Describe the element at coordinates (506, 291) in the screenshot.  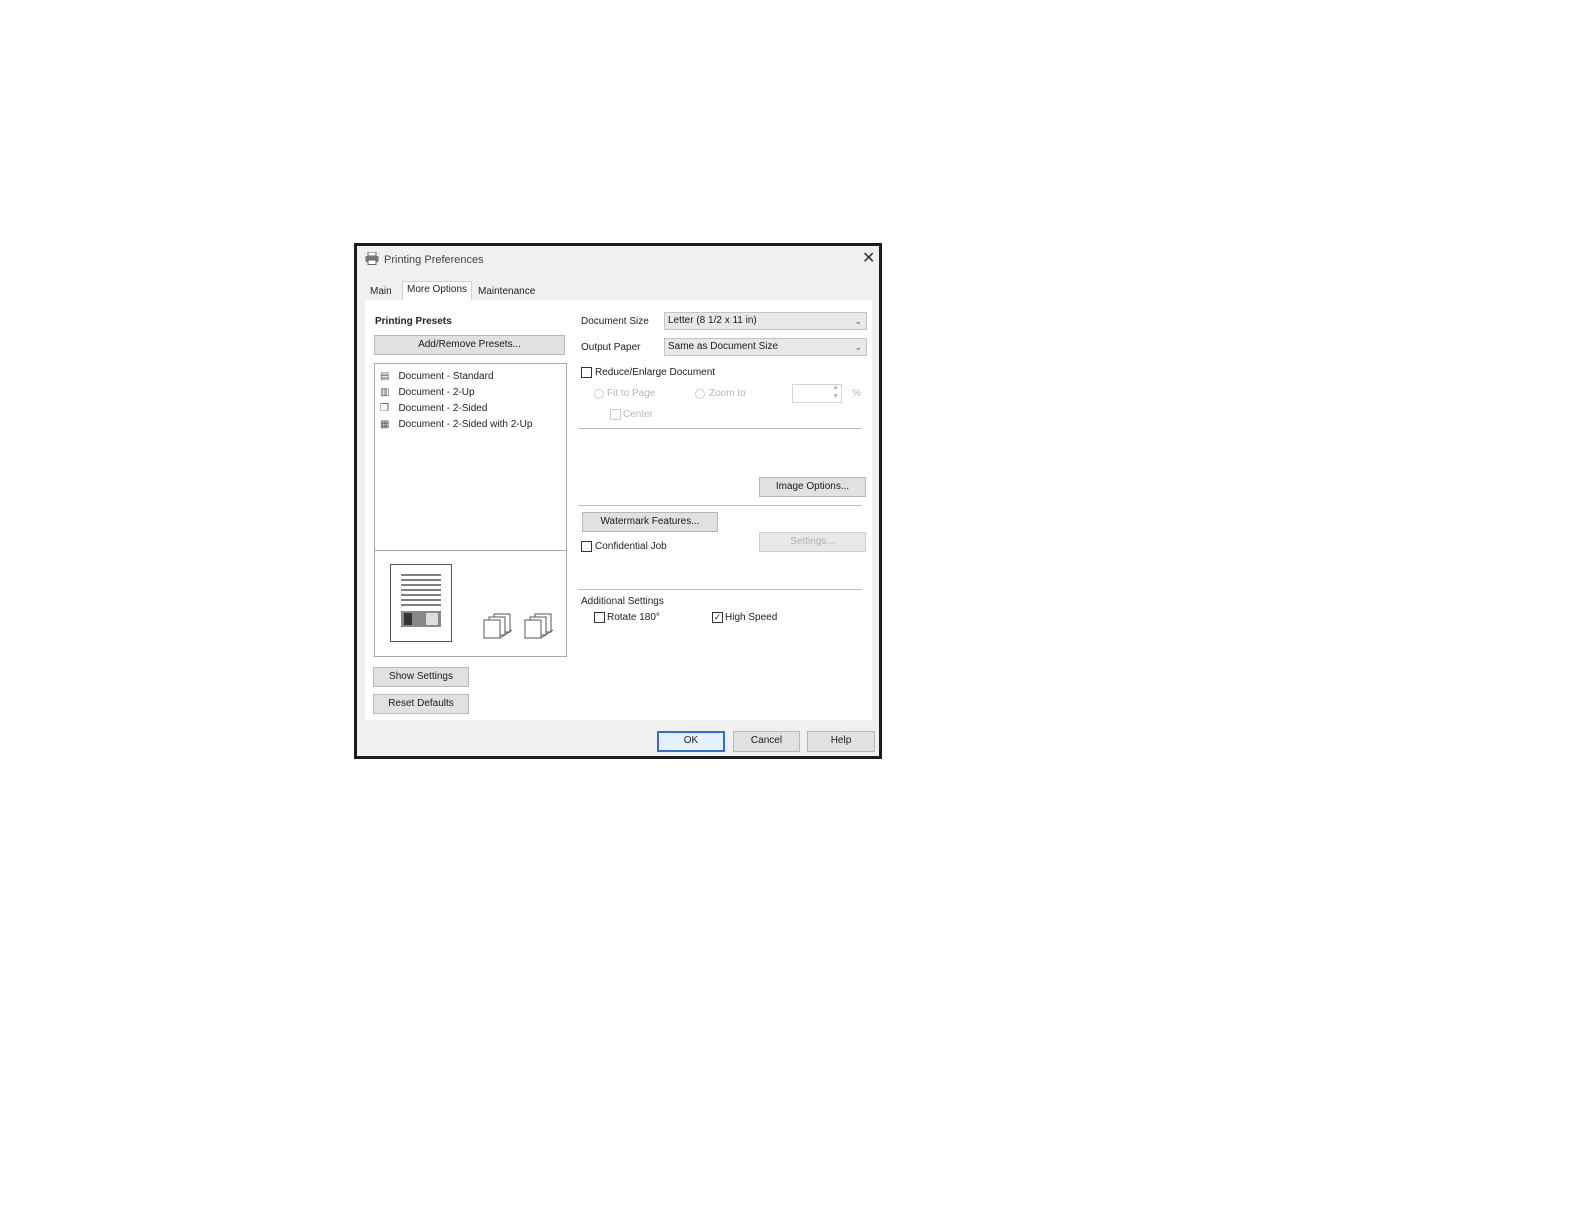
I see `tab-maintenance: Maintenance` at that location.